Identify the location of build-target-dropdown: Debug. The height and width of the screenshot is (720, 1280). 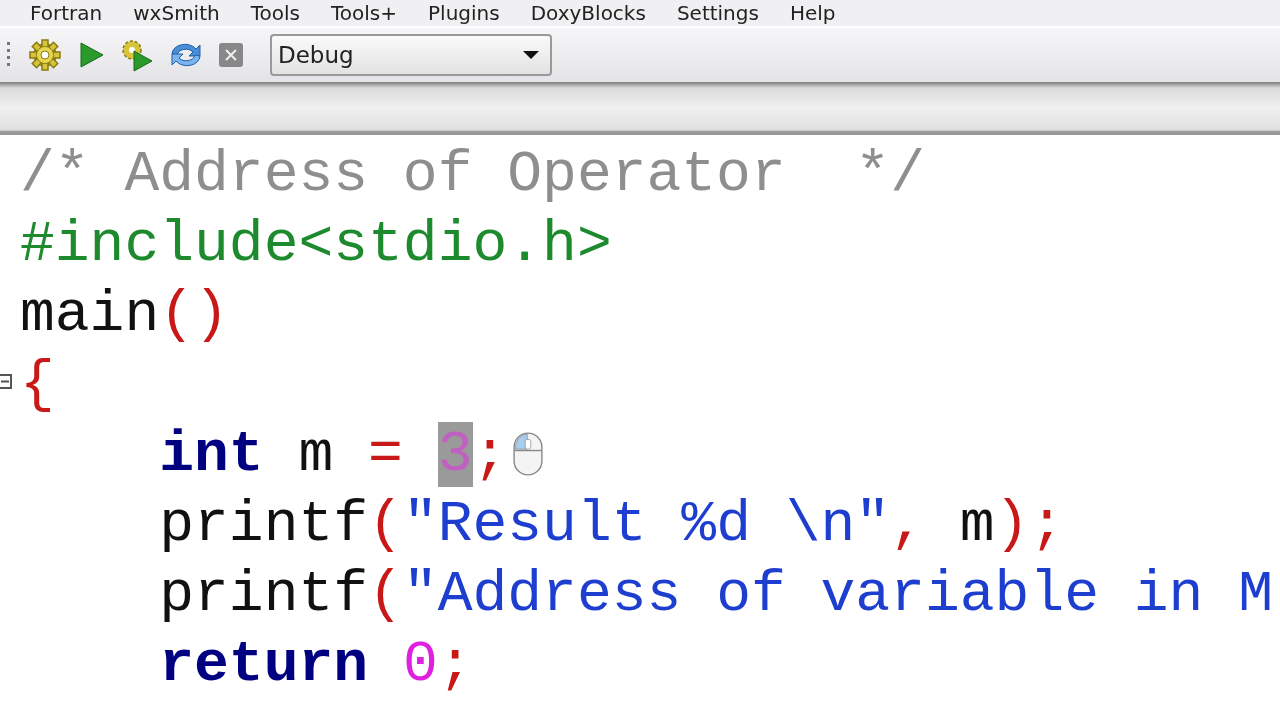
(411, 55).